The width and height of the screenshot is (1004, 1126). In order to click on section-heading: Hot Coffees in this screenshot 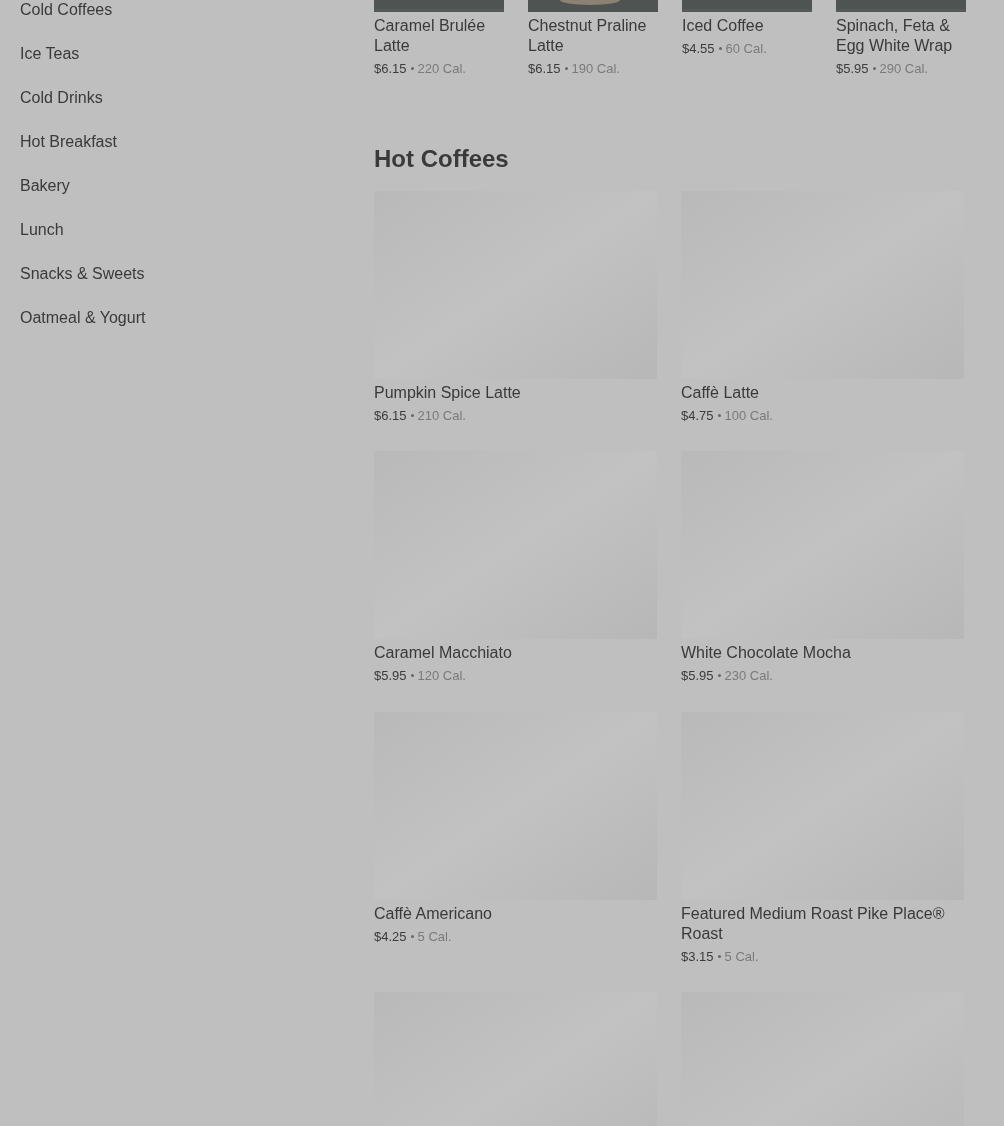, I will do `click(442, 158)`.